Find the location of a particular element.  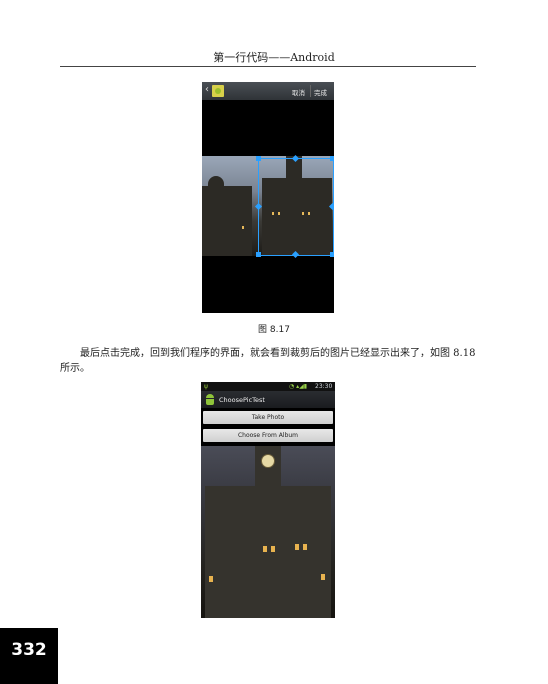

crop-rectangle is located at coordinates (296, 207).